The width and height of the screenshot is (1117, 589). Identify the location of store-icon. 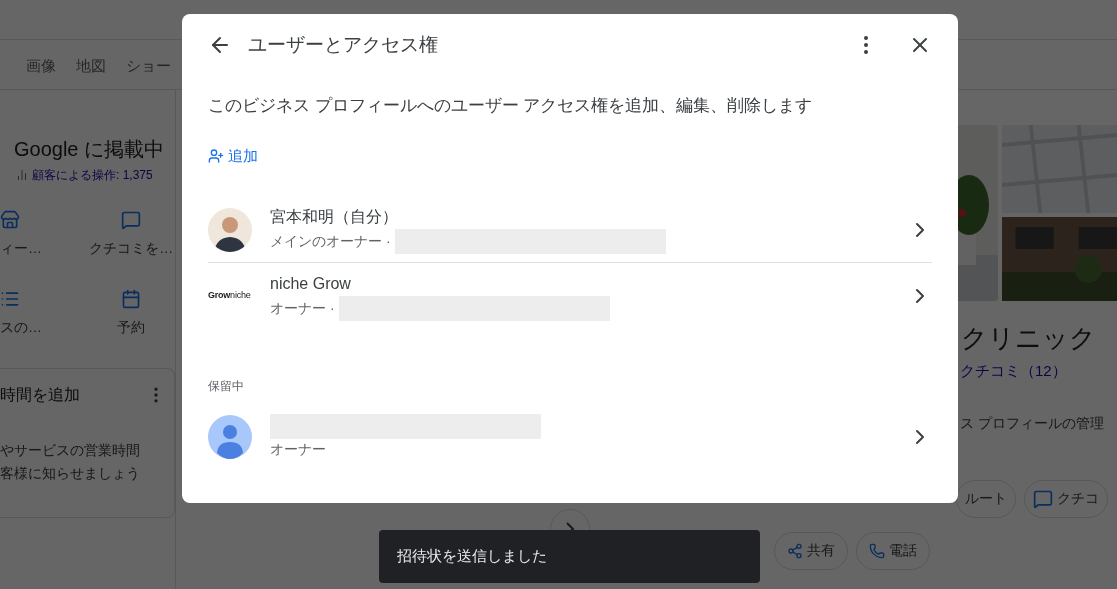
(10, 220).